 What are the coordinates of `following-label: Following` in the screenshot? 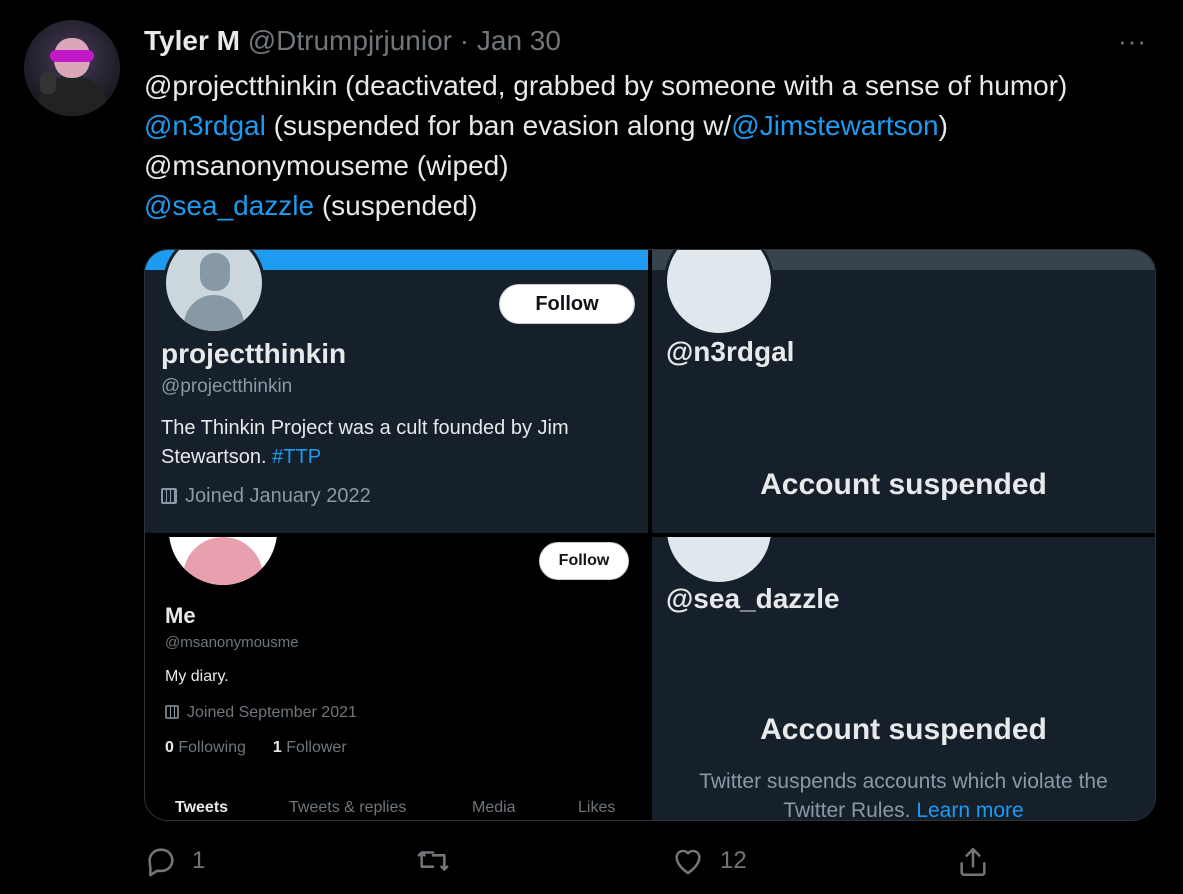 It's located at (210, 747).